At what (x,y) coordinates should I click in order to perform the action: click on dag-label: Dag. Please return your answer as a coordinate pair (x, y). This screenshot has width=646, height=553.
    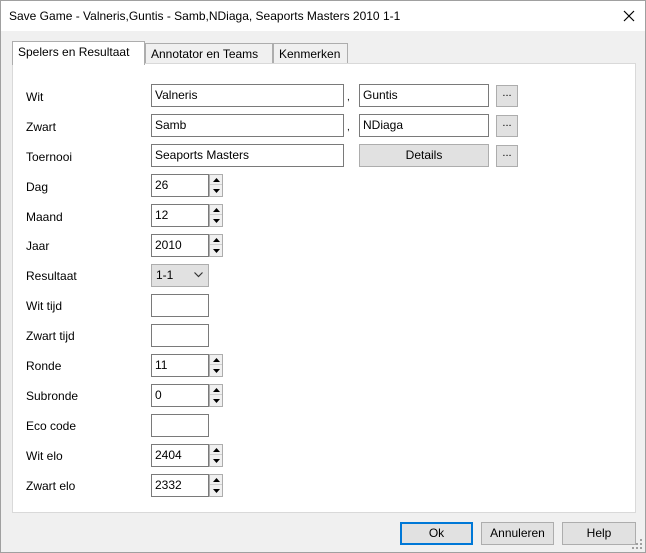
    Looking at the image, I should click on (37, 187).